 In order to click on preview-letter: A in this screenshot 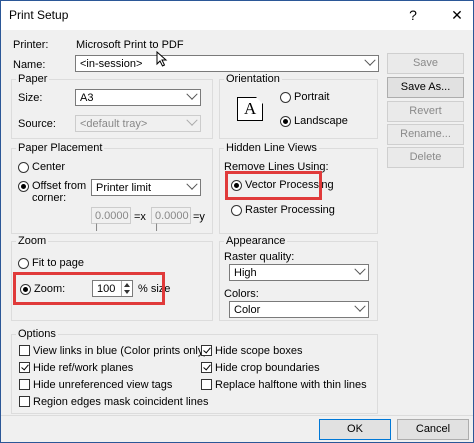, I will do `click(250, 108)`.